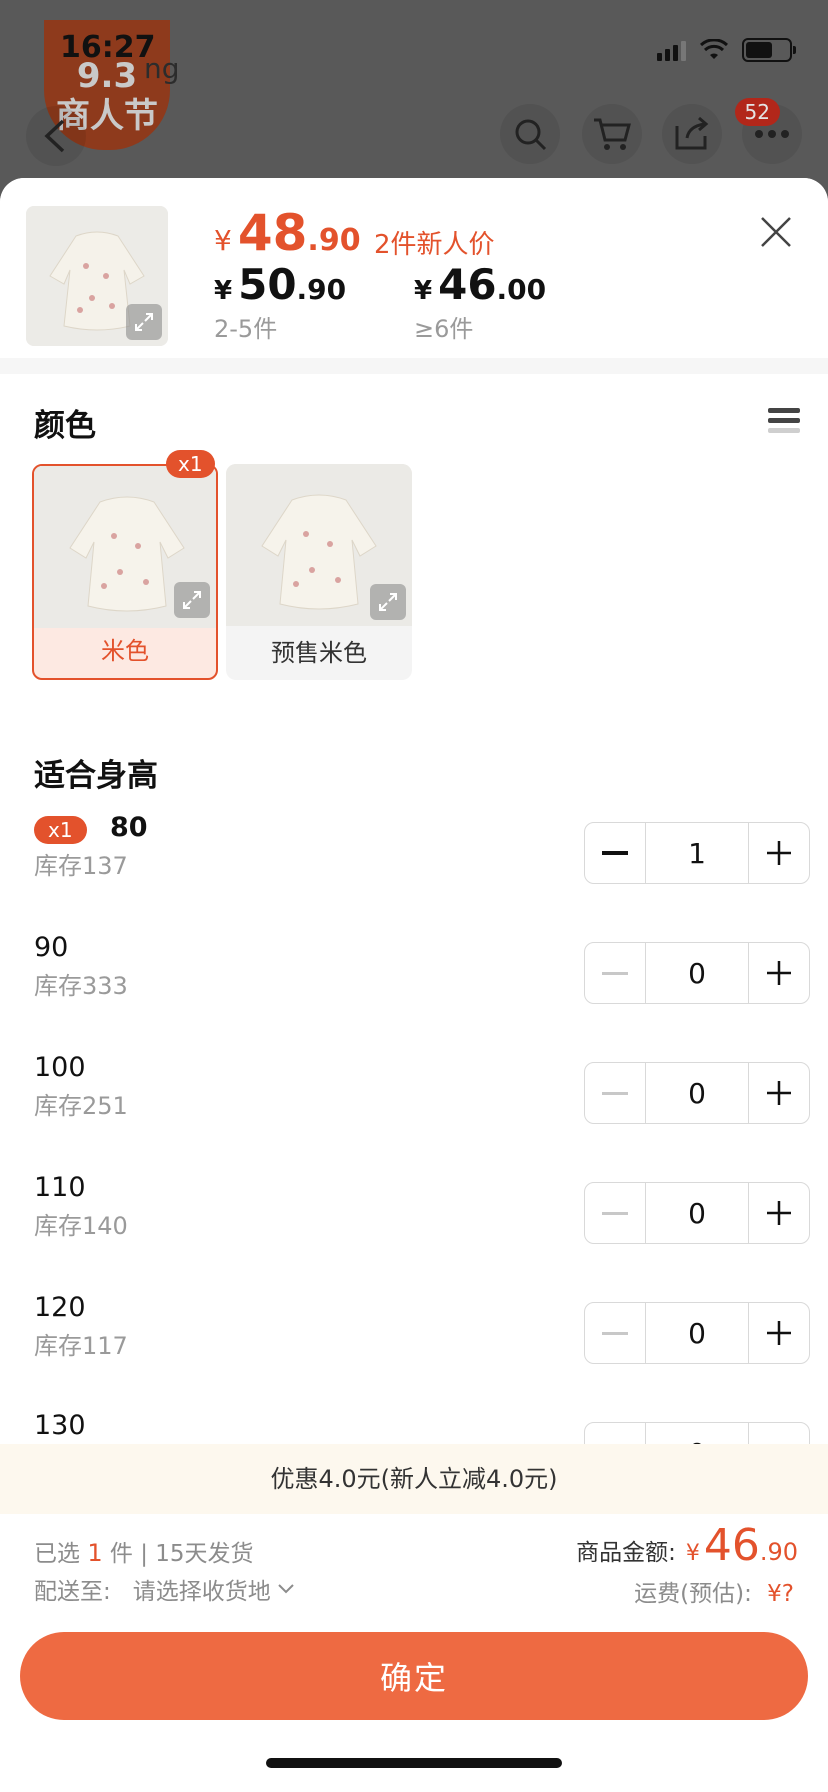  What do you see at coordinates (521, 289) in the screenshot?
I see `tier-decimal: .00` at bounding box center [521, 289].